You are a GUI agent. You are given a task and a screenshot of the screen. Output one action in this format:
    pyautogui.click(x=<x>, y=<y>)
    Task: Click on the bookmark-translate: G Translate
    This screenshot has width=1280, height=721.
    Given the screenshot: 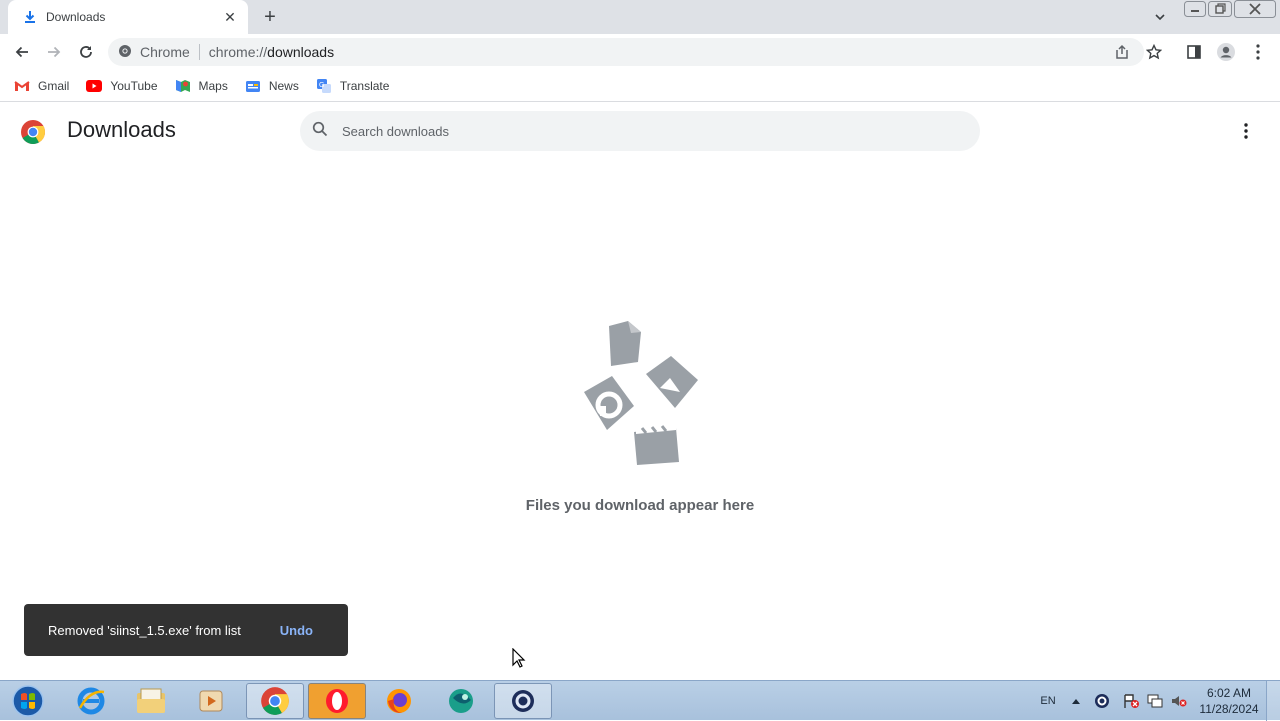 What is the action you would take?
    pyautogui.click(x=353, y=86)
    